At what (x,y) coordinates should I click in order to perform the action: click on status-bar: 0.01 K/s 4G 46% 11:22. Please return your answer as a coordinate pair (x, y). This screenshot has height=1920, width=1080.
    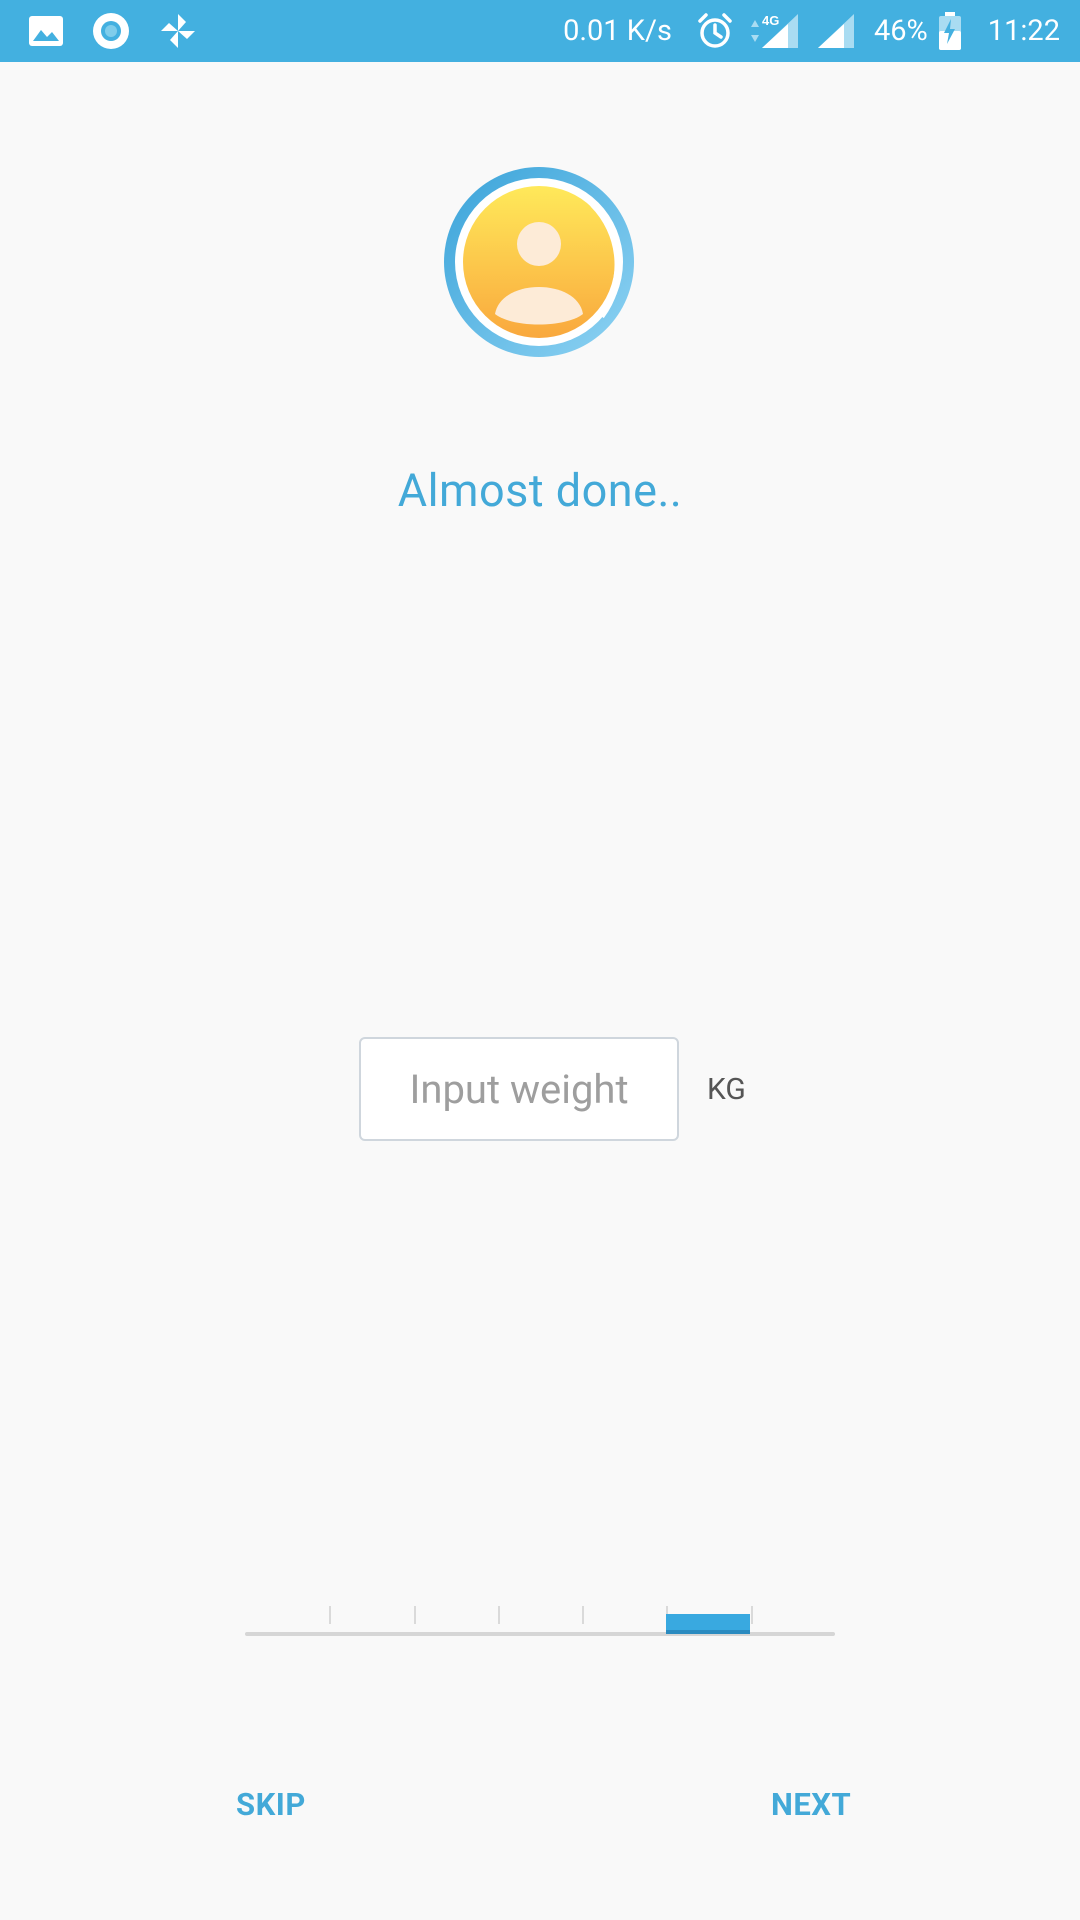
    Looking at the image, I should click on (540, 31).